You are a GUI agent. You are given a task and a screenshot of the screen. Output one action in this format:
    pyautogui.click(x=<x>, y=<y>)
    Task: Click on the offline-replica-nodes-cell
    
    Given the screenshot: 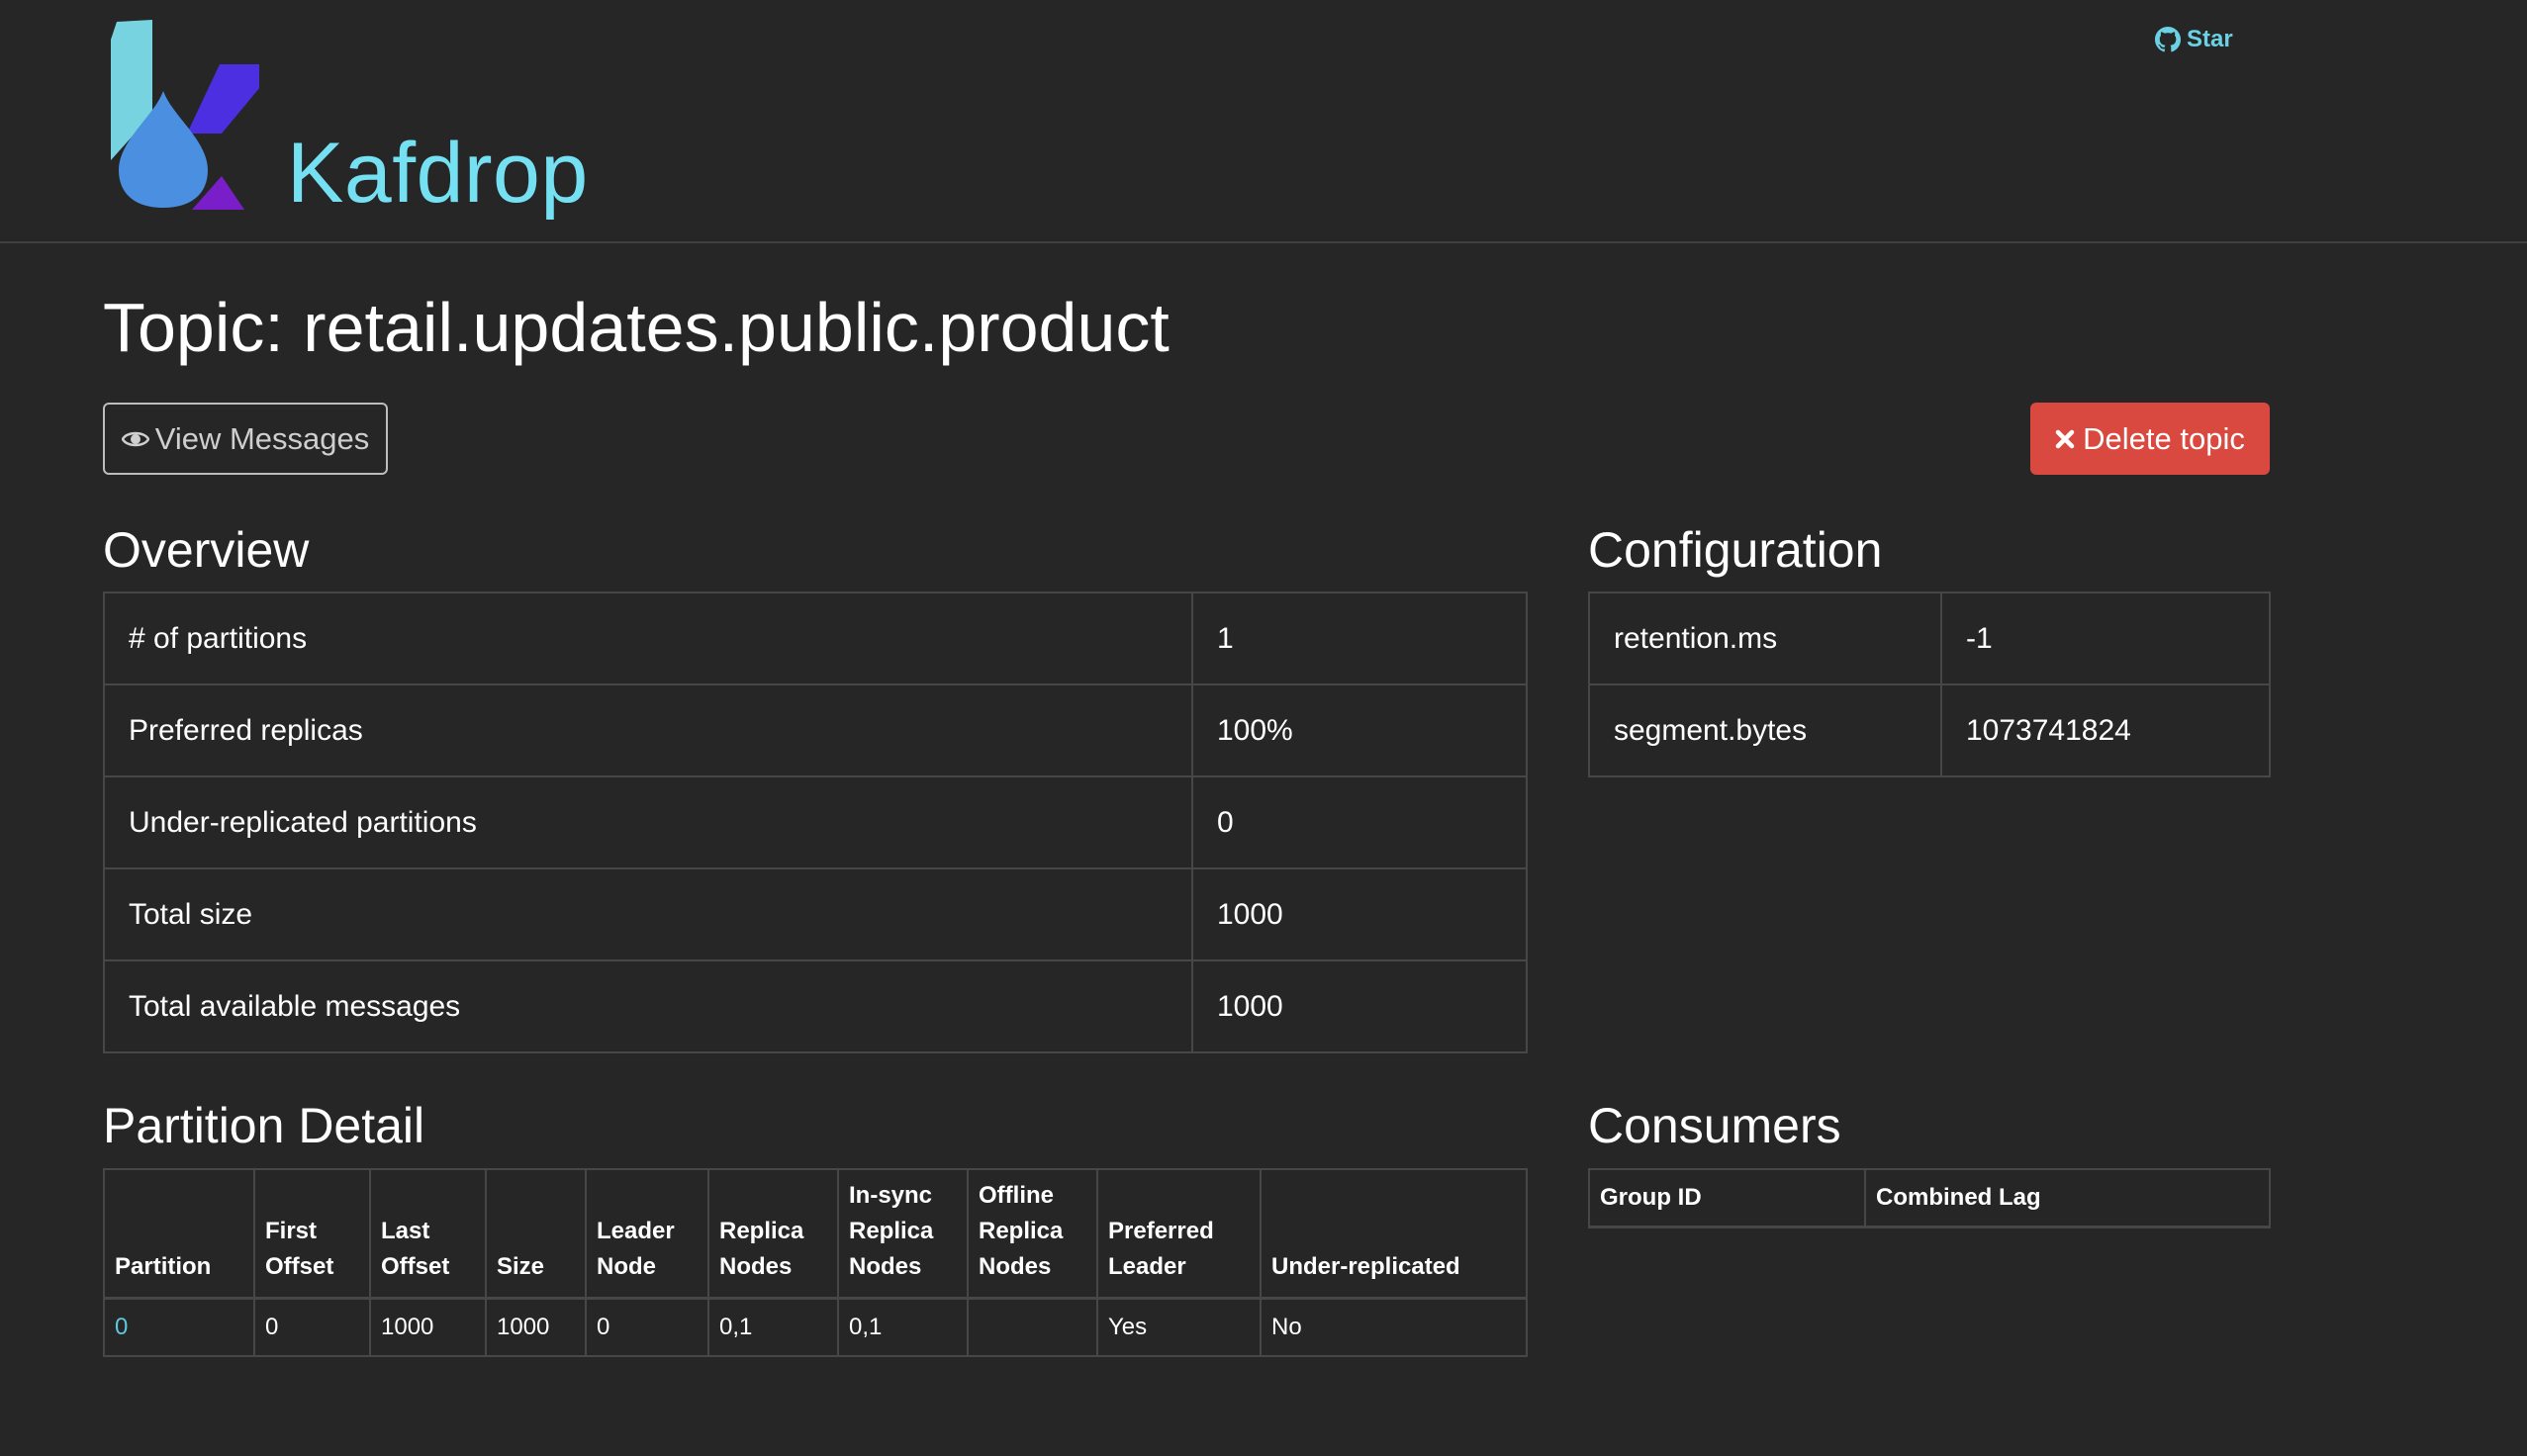 What is the action you would take?
    pyautogui.click(x=1032, y=1327)
    